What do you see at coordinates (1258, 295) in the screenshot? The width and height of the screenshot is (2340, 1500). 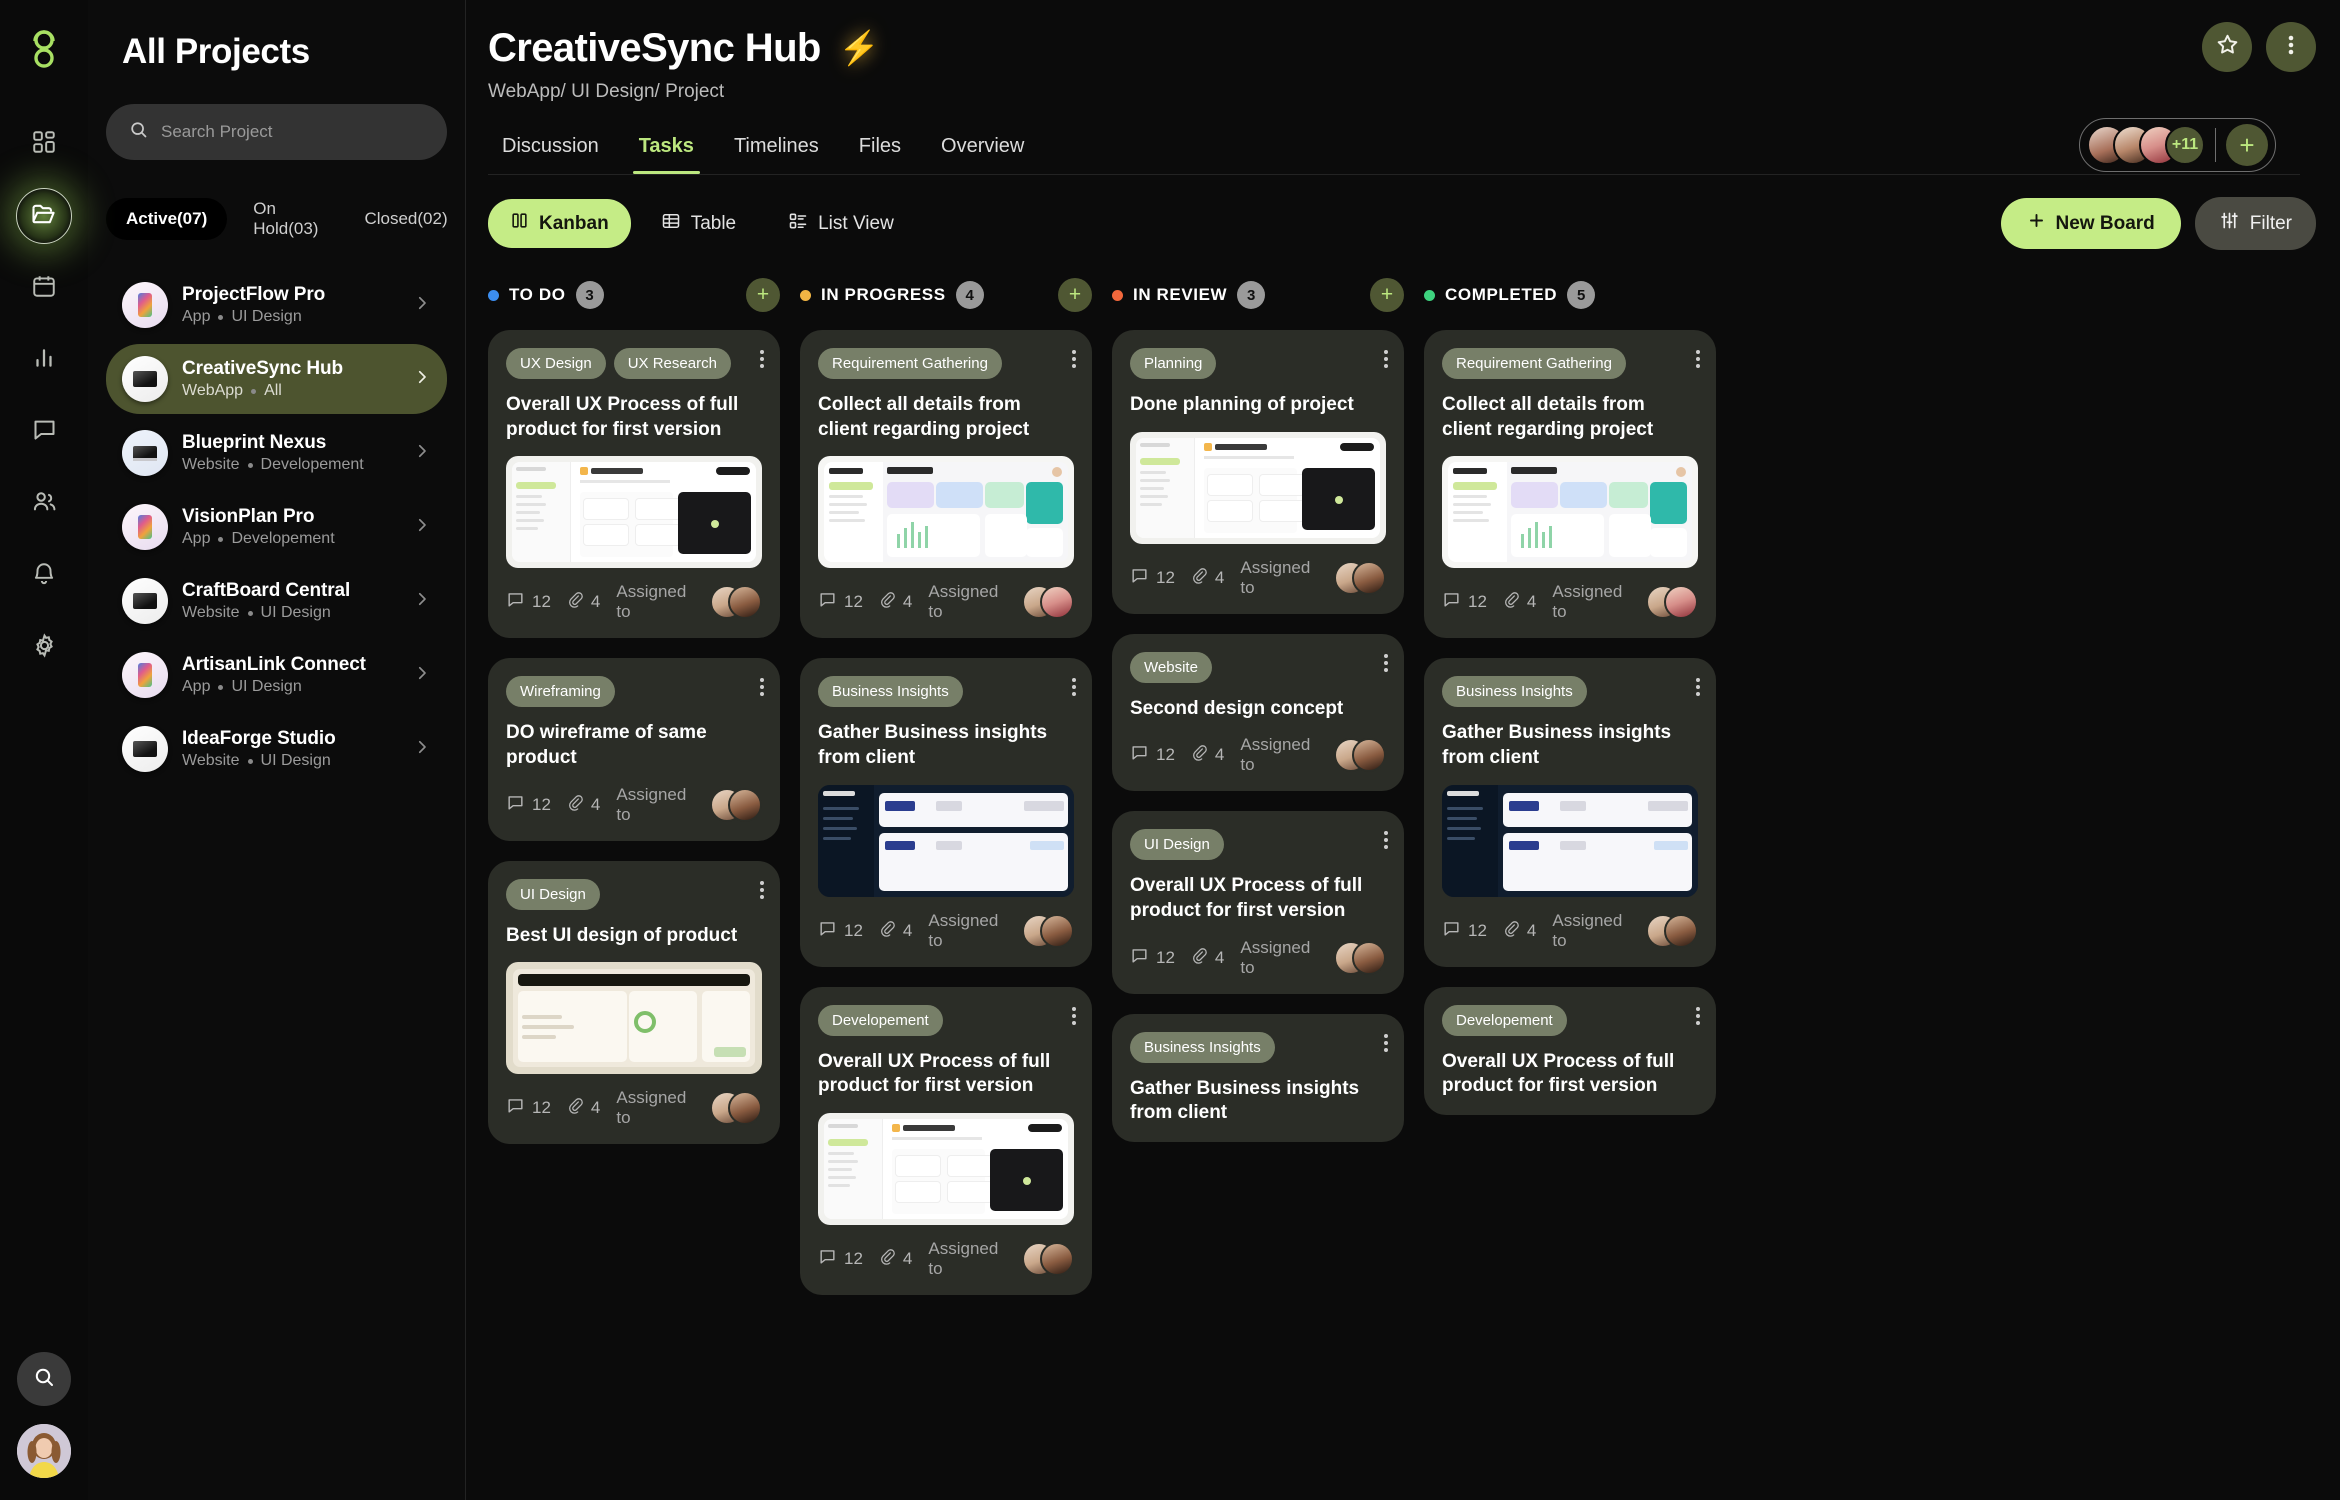 I see `column-header: IN REVIEW 3 +` at bounding box center [1258, 295].